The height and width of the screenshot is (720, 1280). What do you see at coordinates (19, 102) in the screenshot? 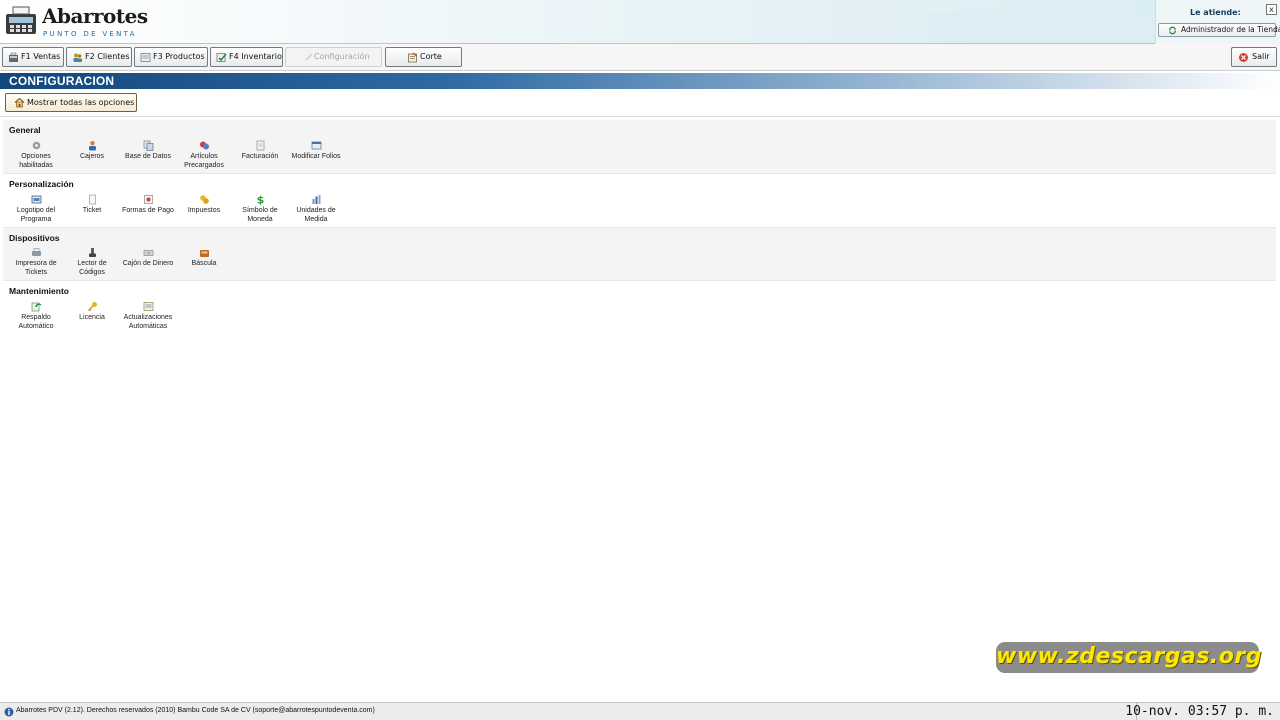
I see `home-icon` at bounding box center [19, 102].